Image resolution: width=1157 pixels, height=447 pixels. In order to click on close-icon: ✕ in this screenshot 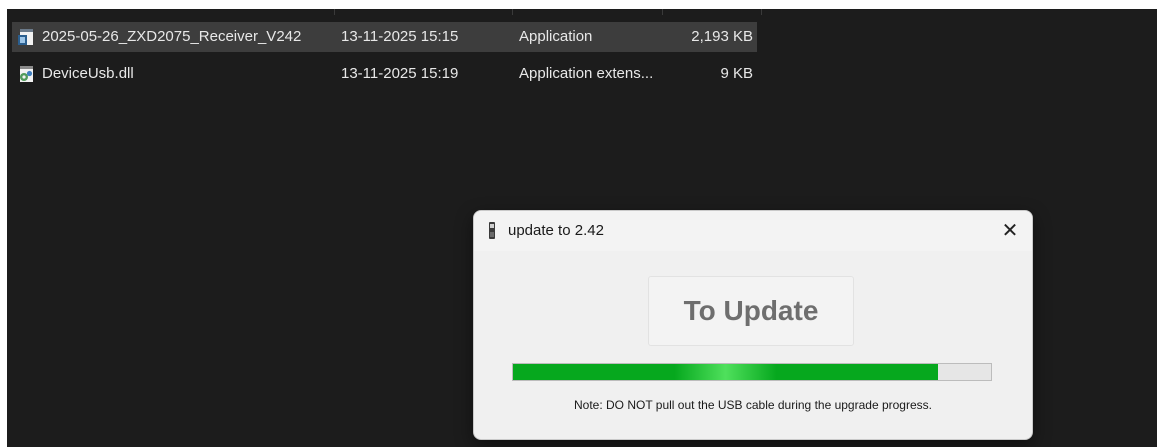, I will do `click(1010, 231)`.